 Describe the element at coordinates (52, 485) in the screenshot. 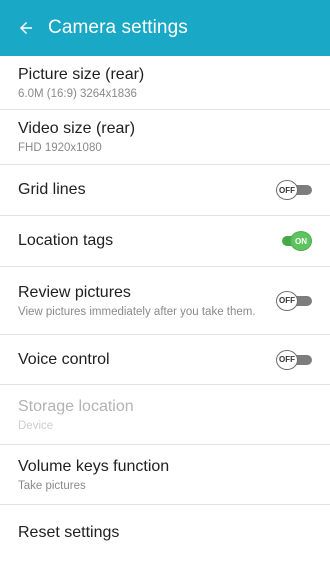

I see `setting-value: Take pictures` at that location.